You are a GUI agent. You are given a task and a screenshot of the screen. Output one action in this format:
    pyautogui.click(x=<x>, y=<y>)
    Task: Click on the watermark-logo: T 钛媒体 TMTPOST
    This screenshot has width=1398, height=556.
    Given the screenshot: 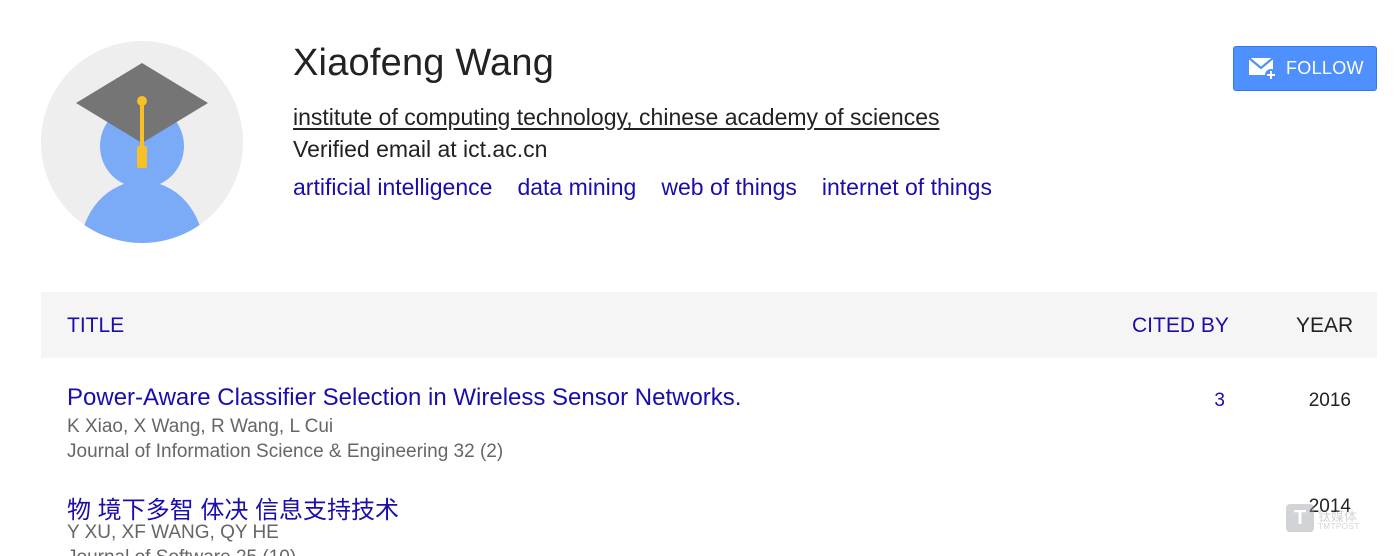 What is the action you would take?
    pyautogui.click(x=1326, y=517)
    